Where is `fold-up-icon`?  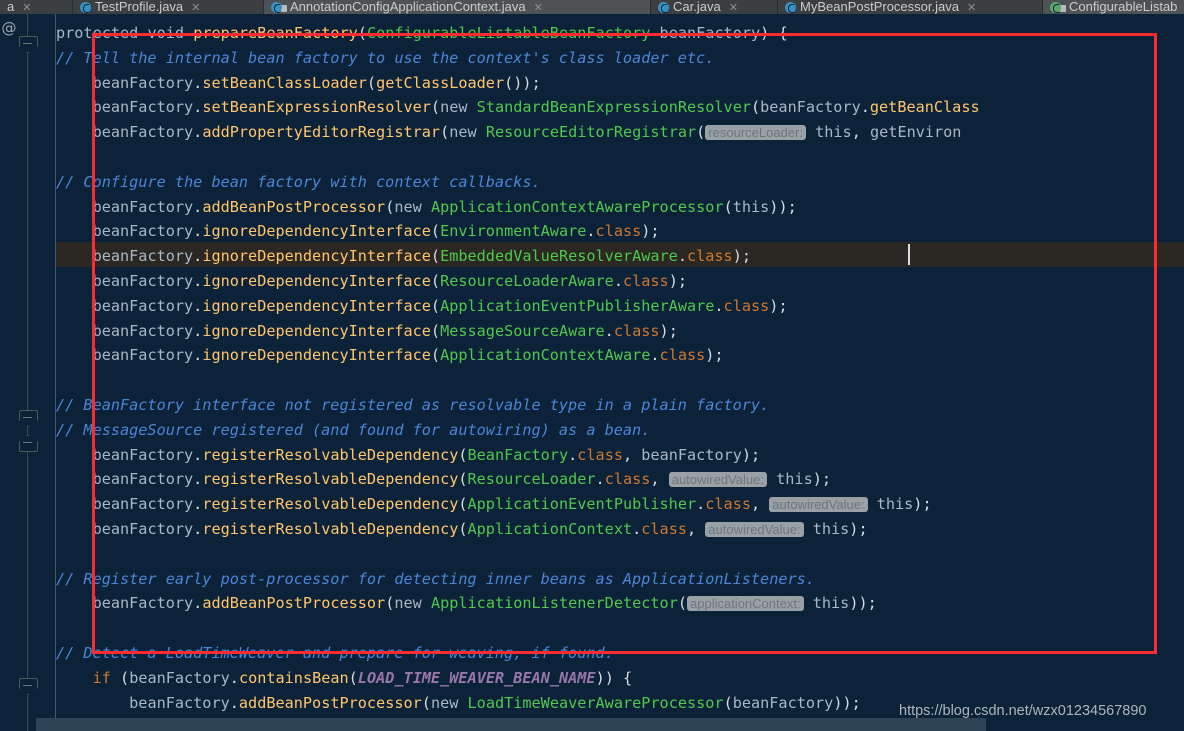 fold-up-icon is located at coordinates (28, 443).